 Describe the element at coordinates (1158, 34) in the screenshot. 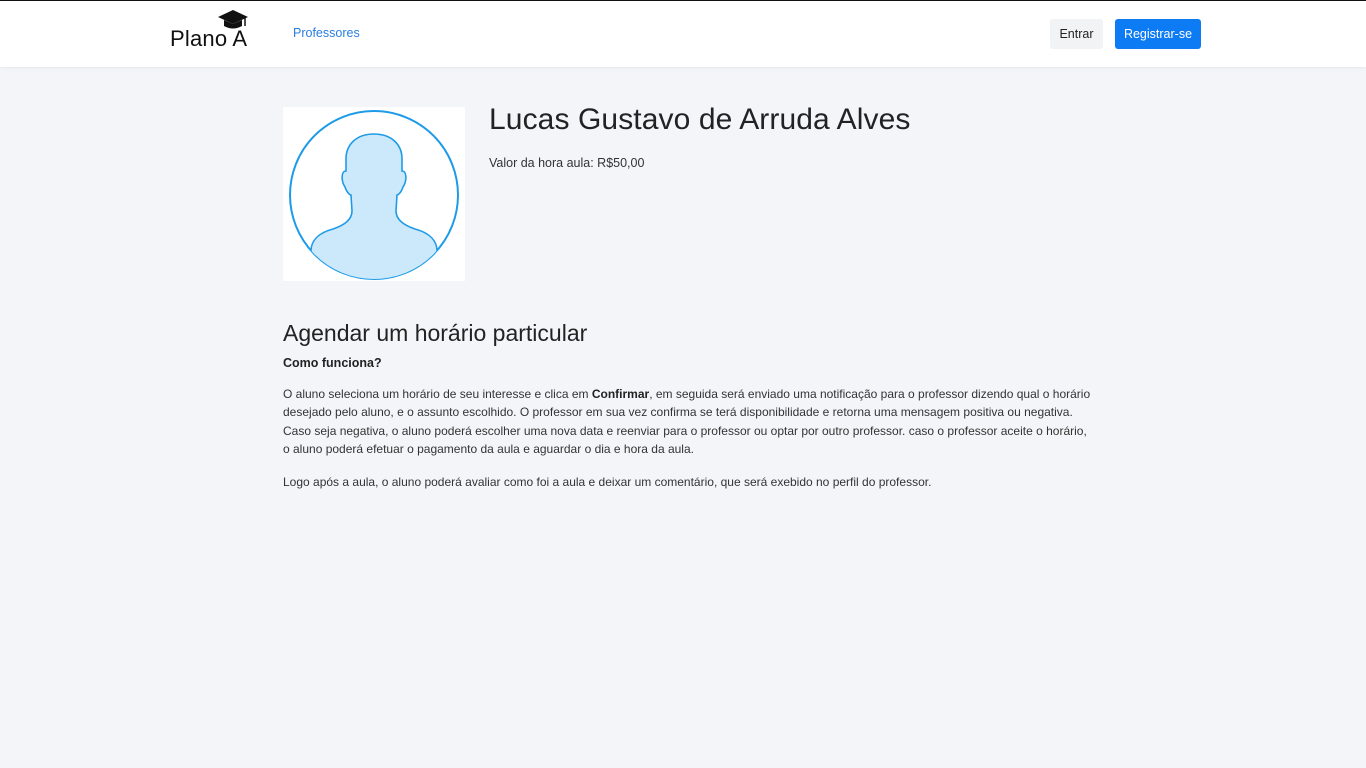

I see `register-button: Registrar-se` at that location.